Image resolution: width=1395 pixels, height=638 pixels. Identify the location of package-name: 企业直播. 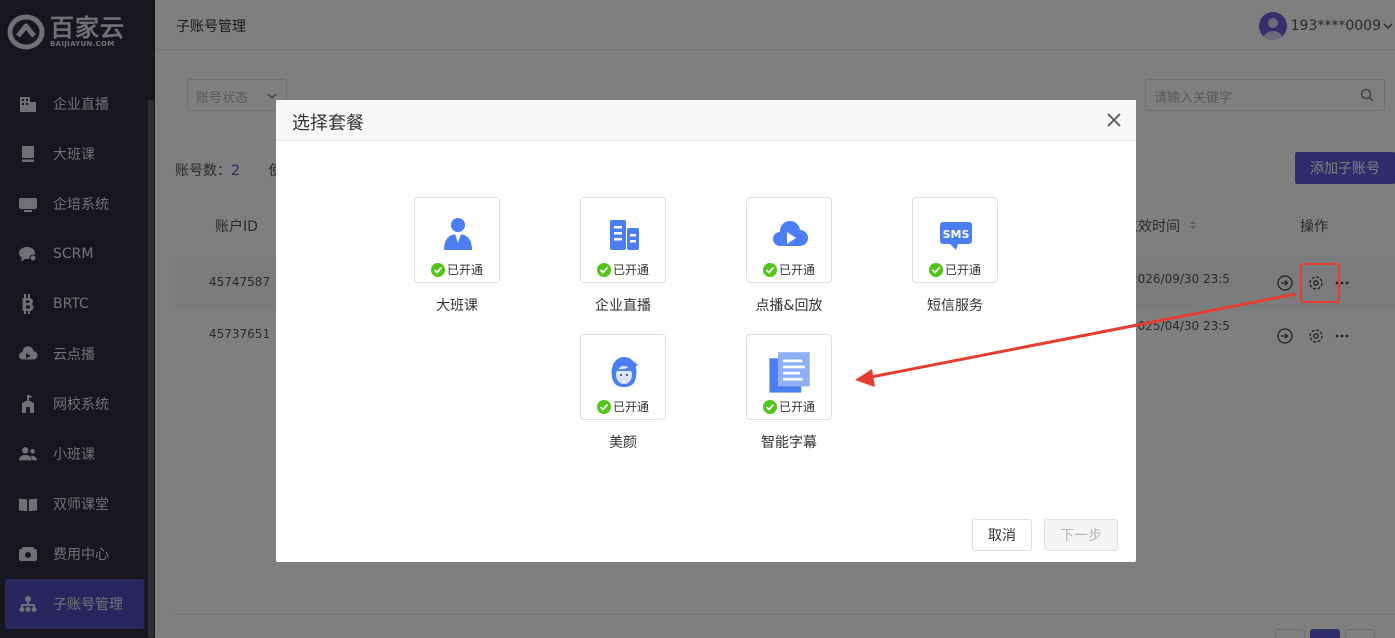
(623, 306).